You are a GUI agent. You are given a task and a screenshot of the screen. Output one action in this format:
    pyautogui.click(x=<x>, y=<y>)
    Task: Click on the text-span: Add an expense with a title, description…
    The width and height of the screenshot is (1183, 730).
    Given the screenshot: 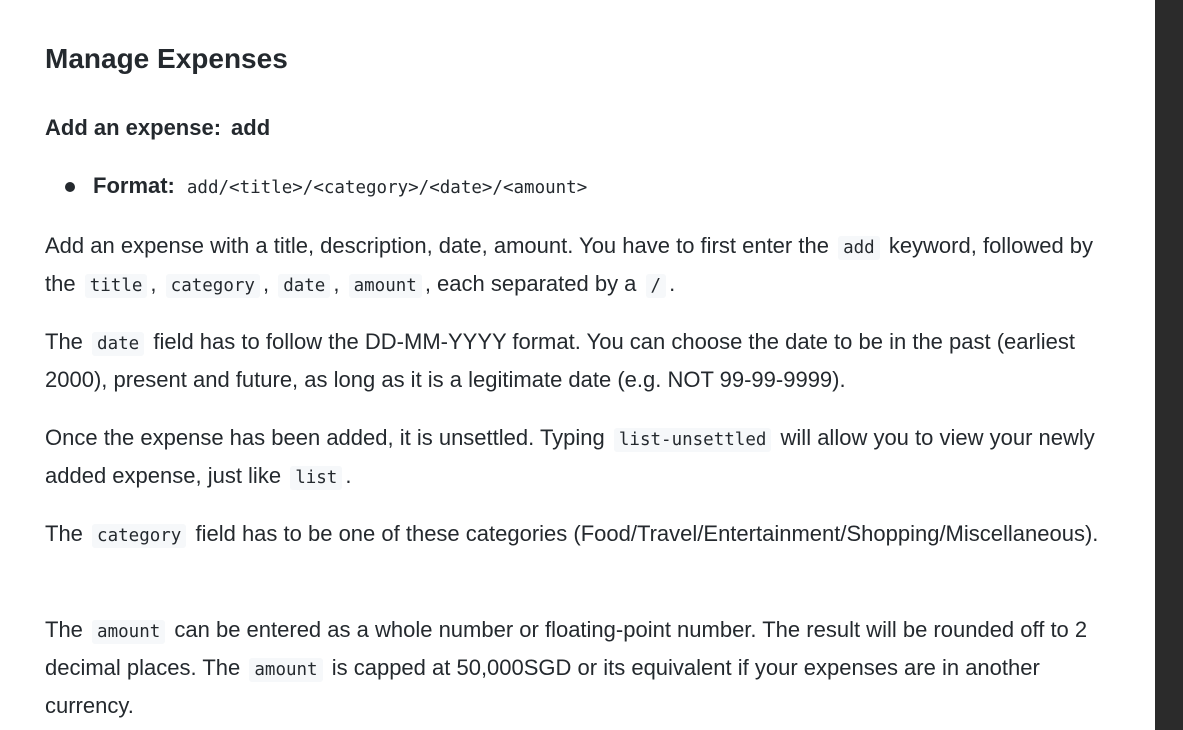 What is the action you would take?
    pyautogui.click(x=437, y=245)
    